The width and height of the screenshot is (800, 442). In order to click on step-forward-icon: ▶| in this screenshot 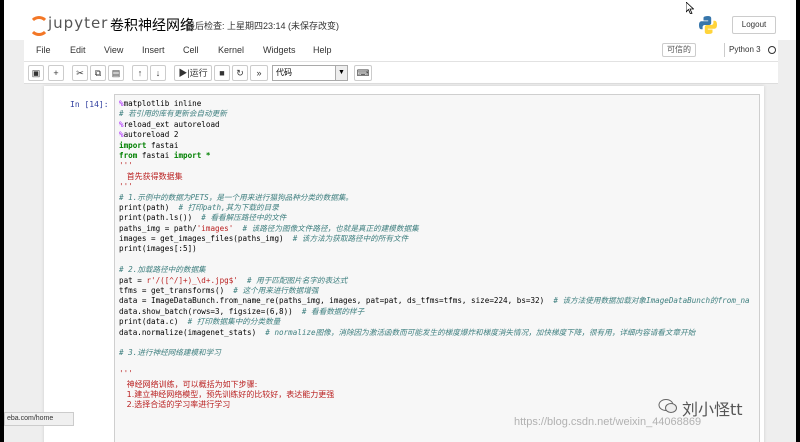, I will do `click(184, 73)`.